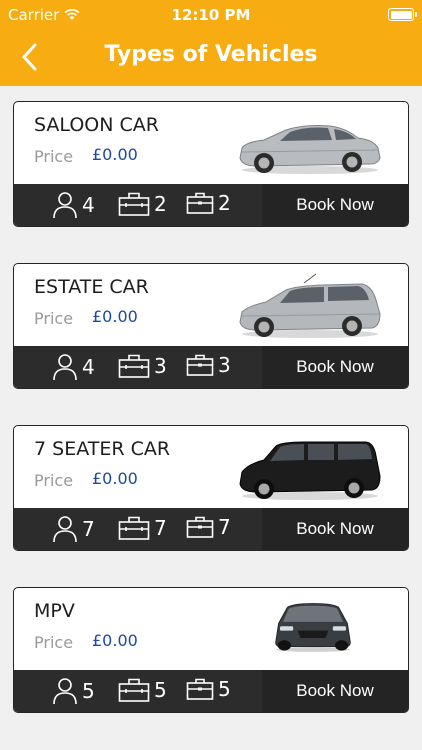 Image resolution: width=422 pixels, height=750 pixels. I want to click on passenger-capacity: 7, so click(73, 529).